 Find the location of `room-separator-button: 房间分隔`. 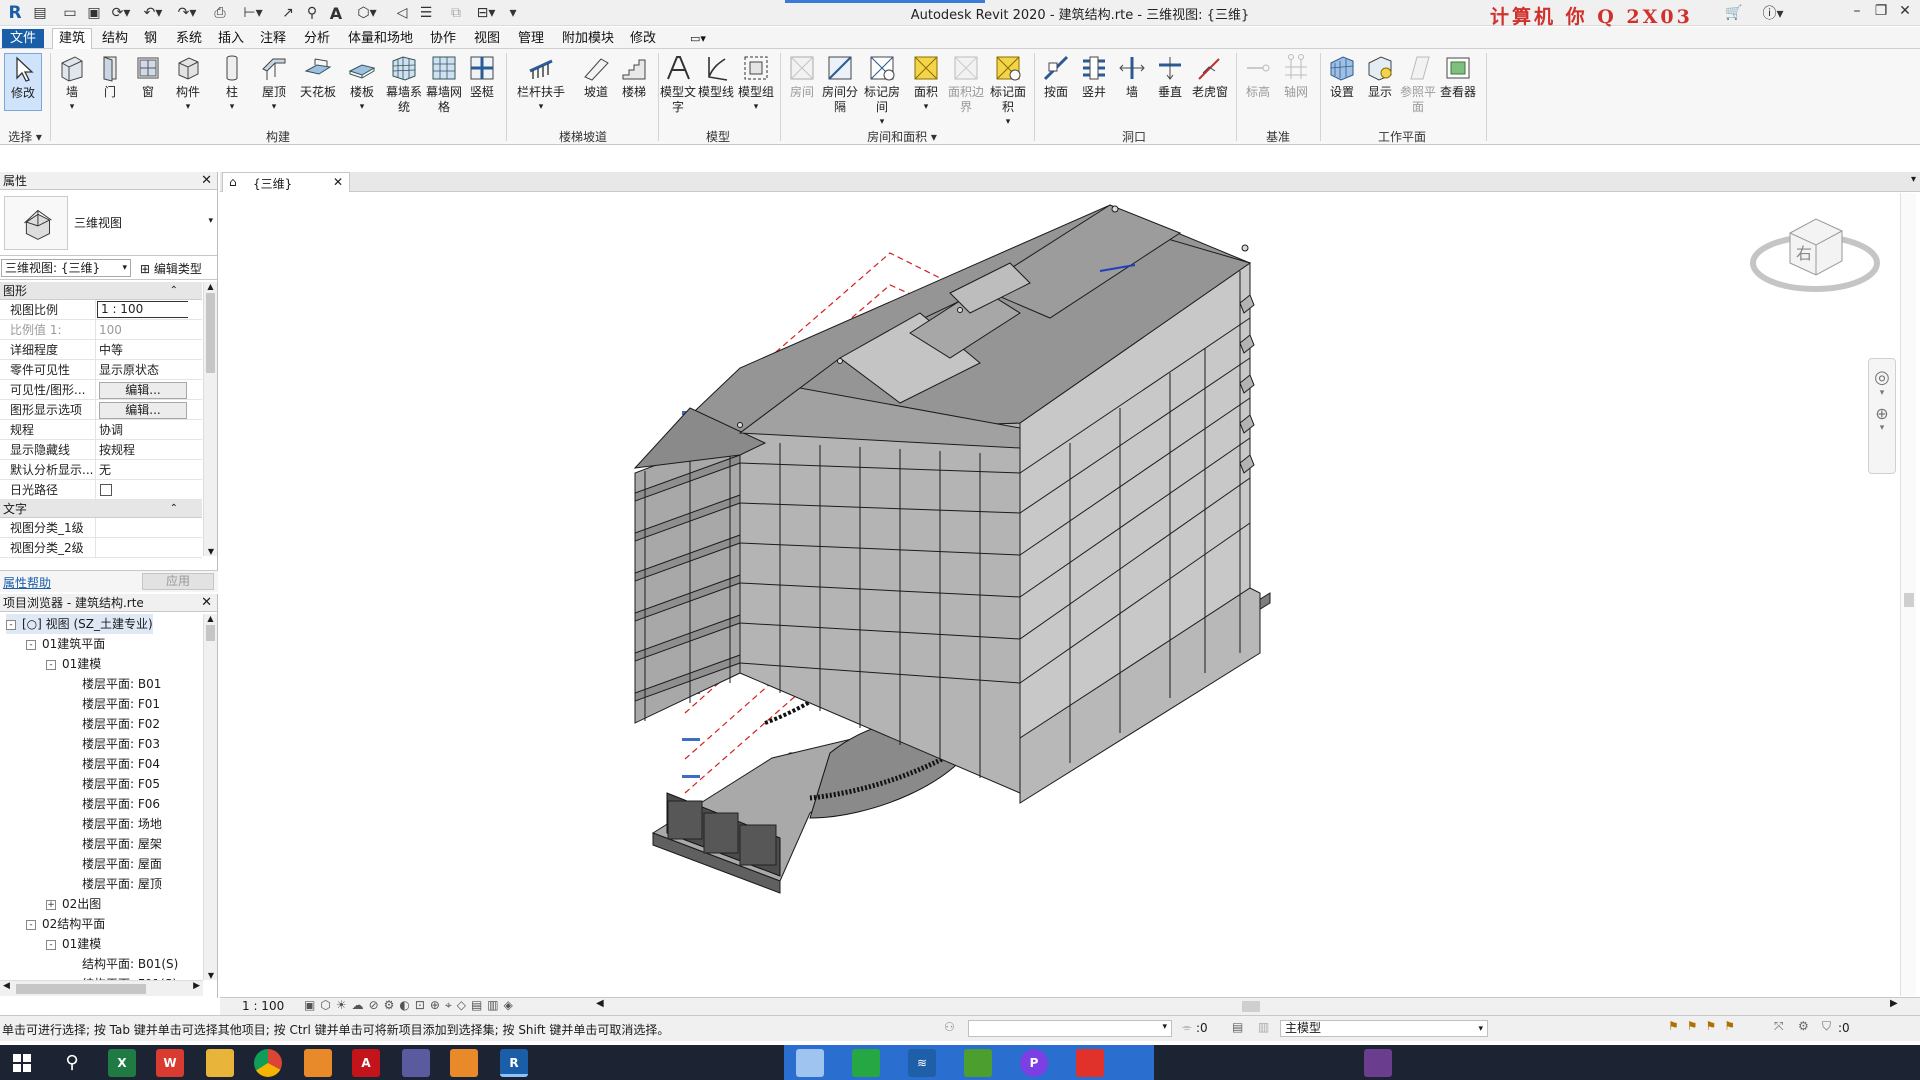

room-separator-button: 房间分隔 is located at coordinates (840, 84).